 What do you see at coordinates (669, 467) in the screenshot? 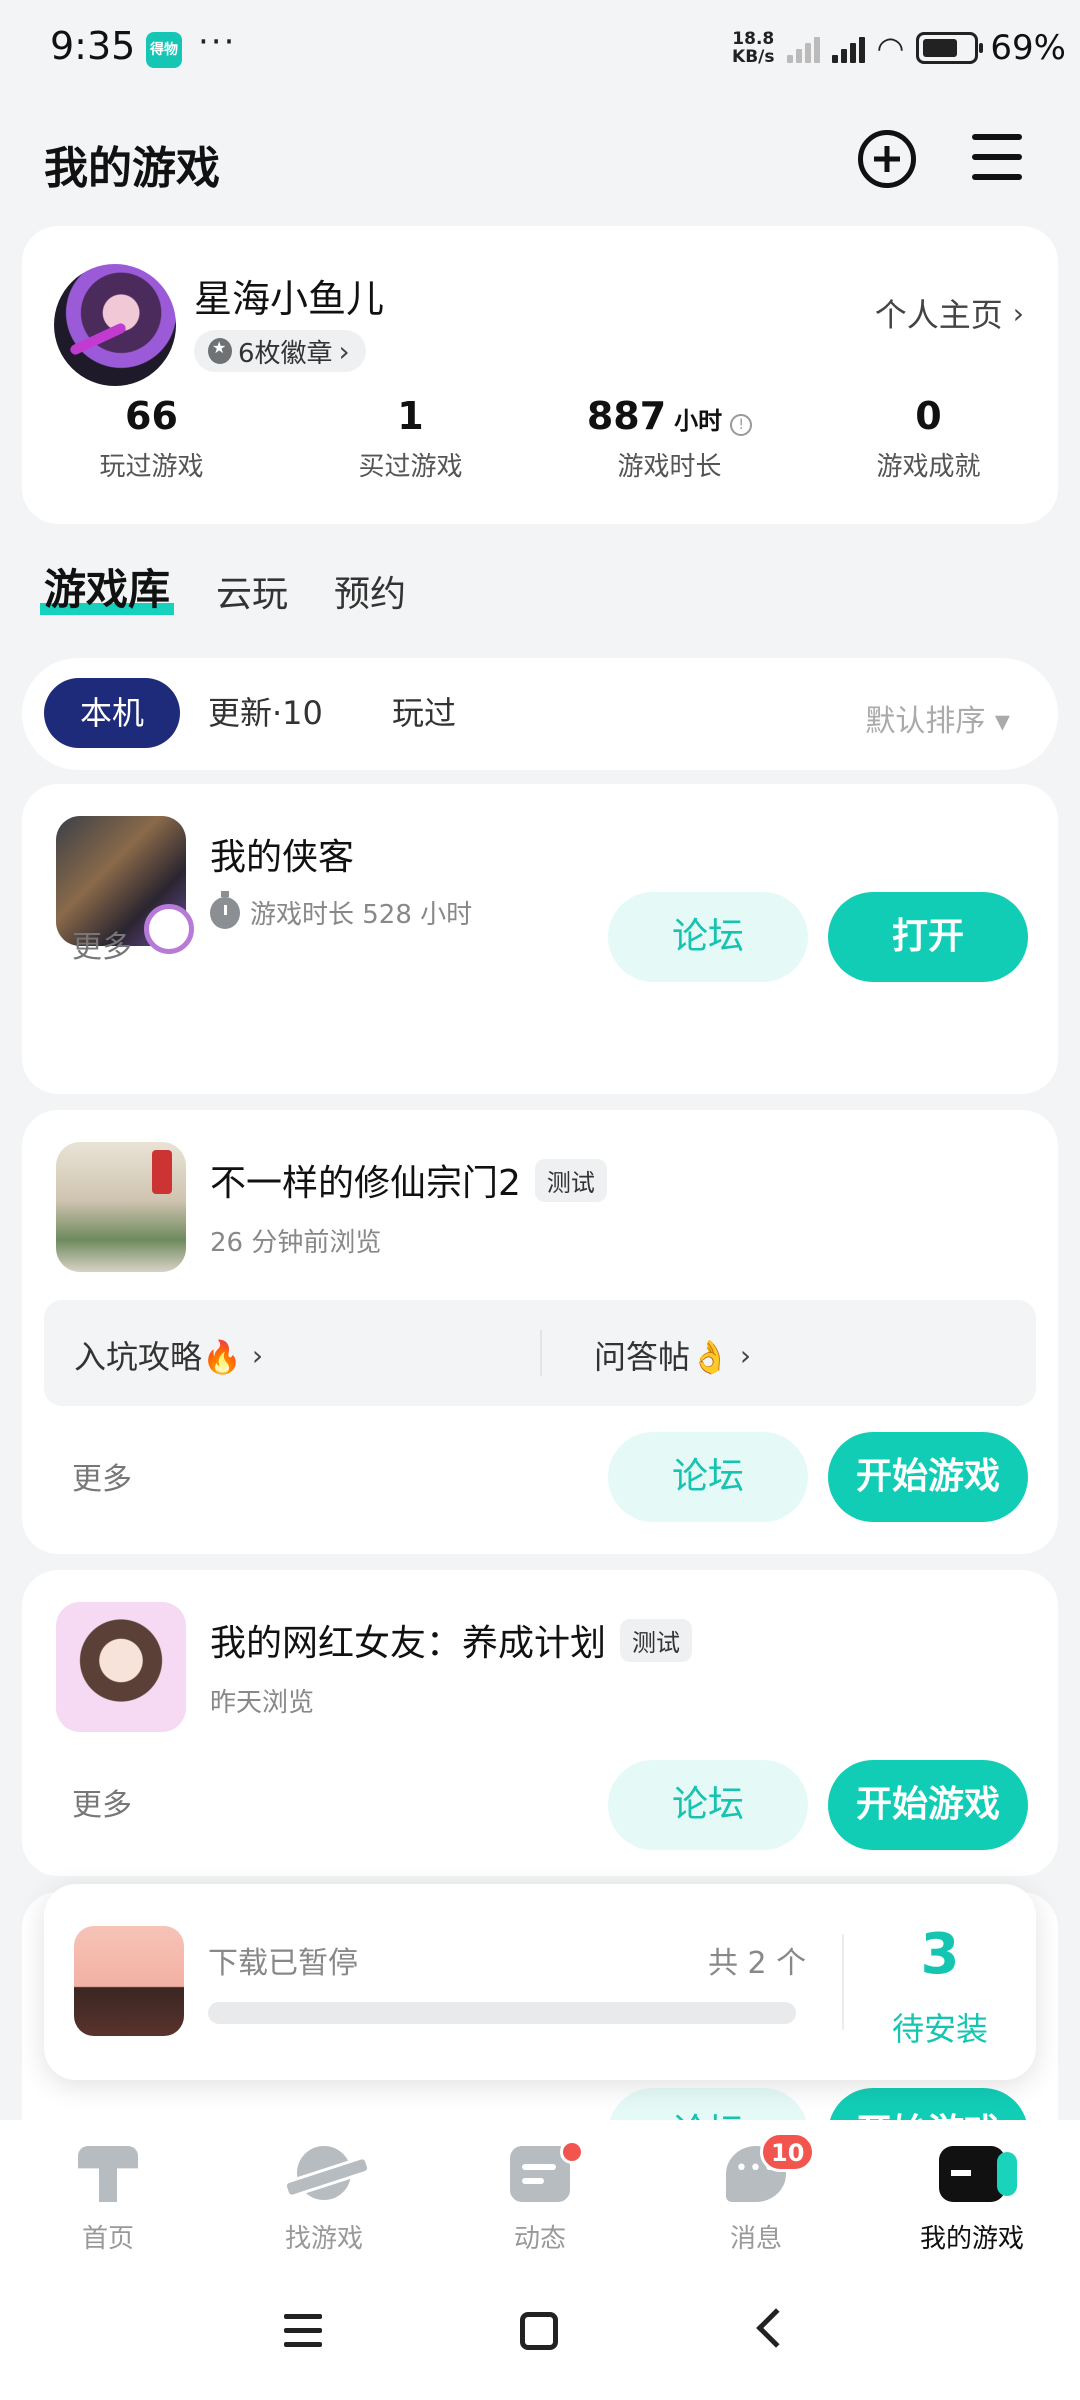
I see `stat-label: 游戏时长` at bounding box center [669, 467].